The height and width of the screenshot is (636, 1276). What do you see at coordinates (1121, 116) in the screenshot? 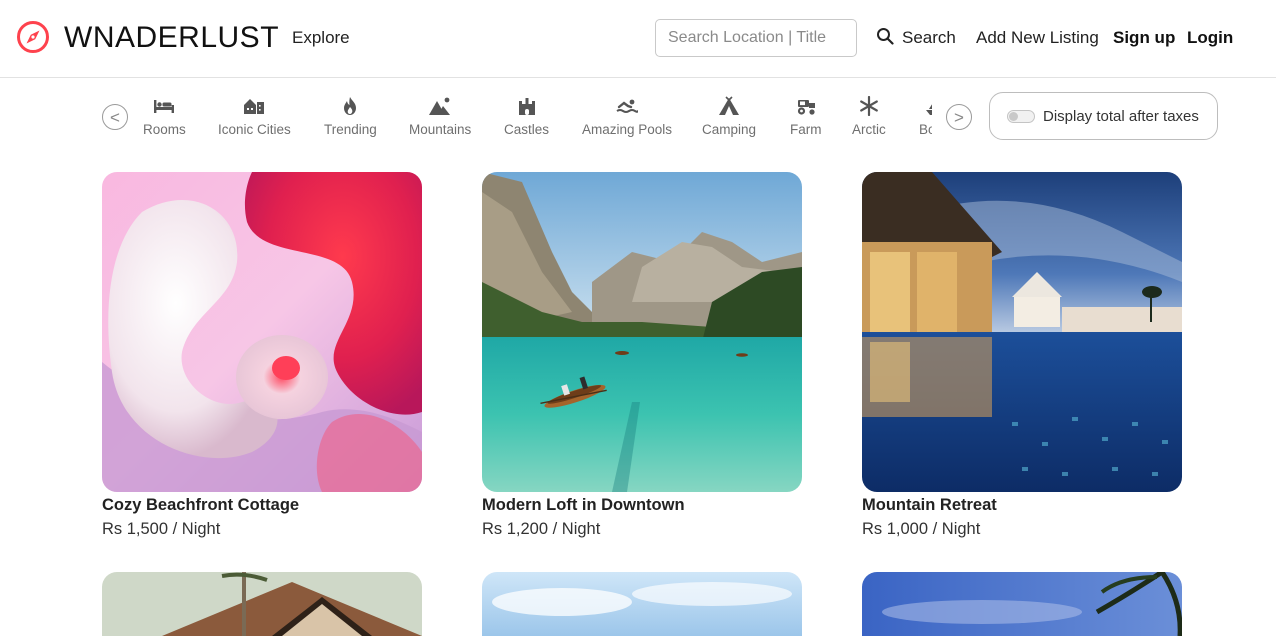
I see `tax-toggle-label: Display total after taxes` at bounding box center [1121, 116].